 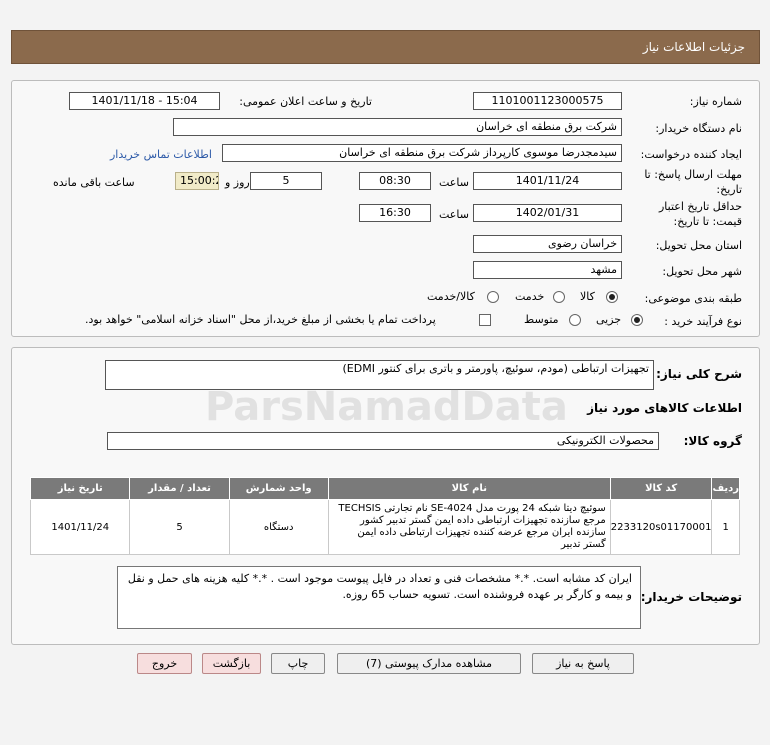 I want to click on category-option-goods: کالا, so click(x=587, y=296).